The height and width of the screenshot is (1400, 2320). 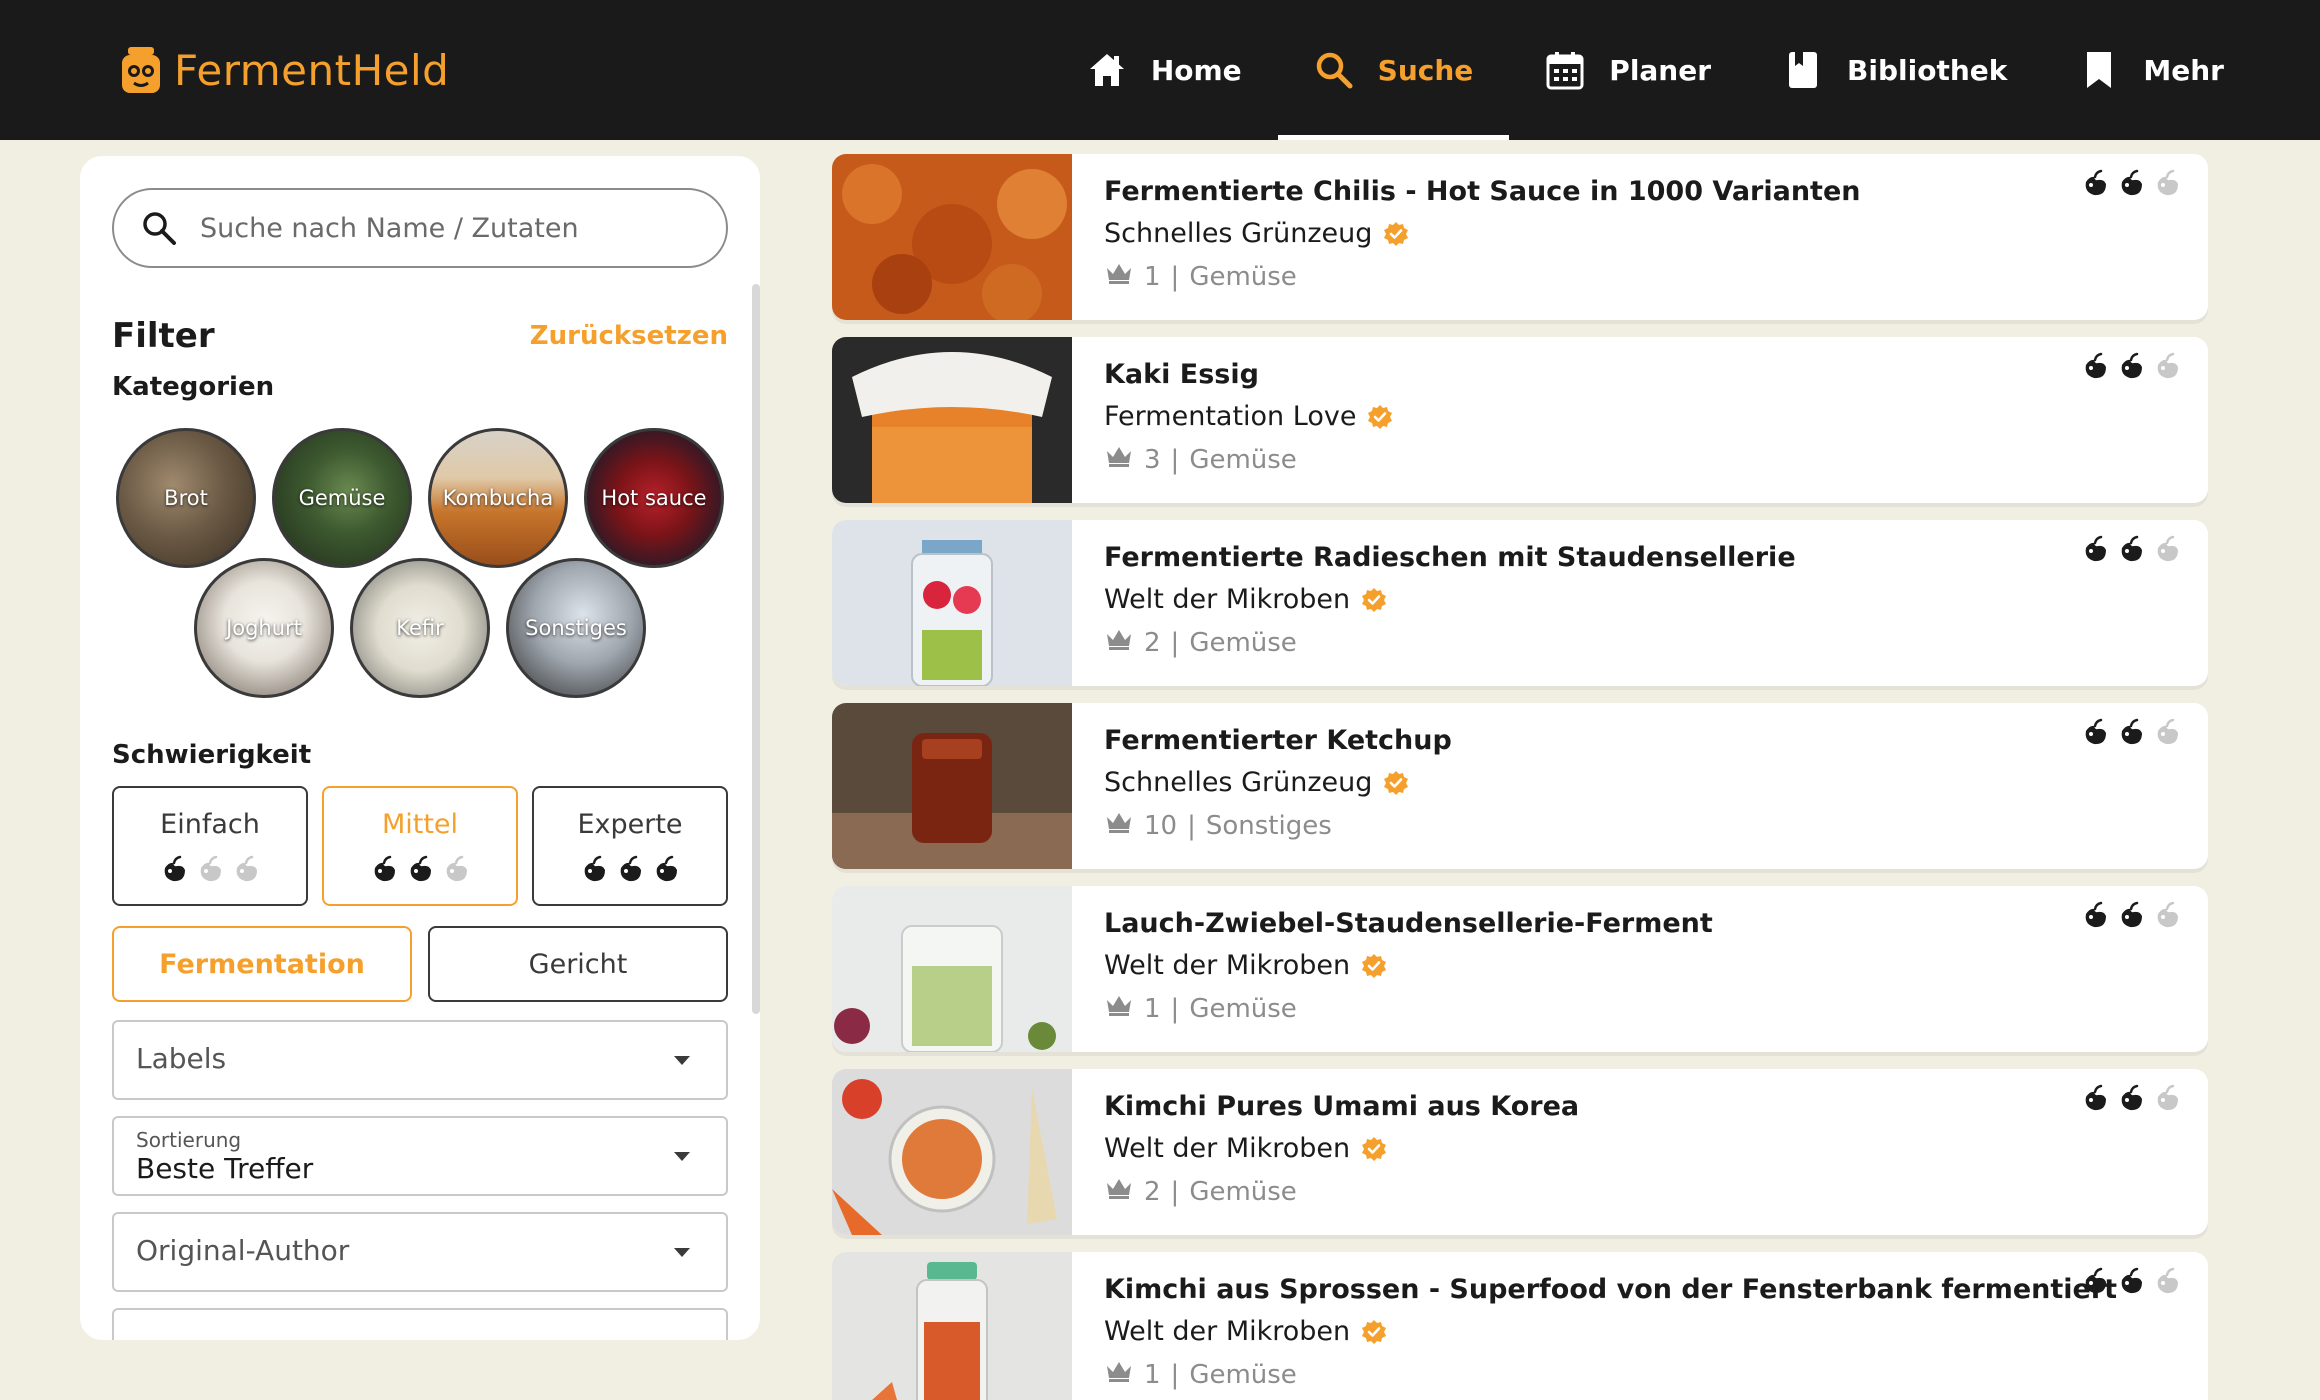 What do you see at coordinates (682, 1060) in the screenshot?
I see `chevron-down-icon` at bounding box center [682, 1060].